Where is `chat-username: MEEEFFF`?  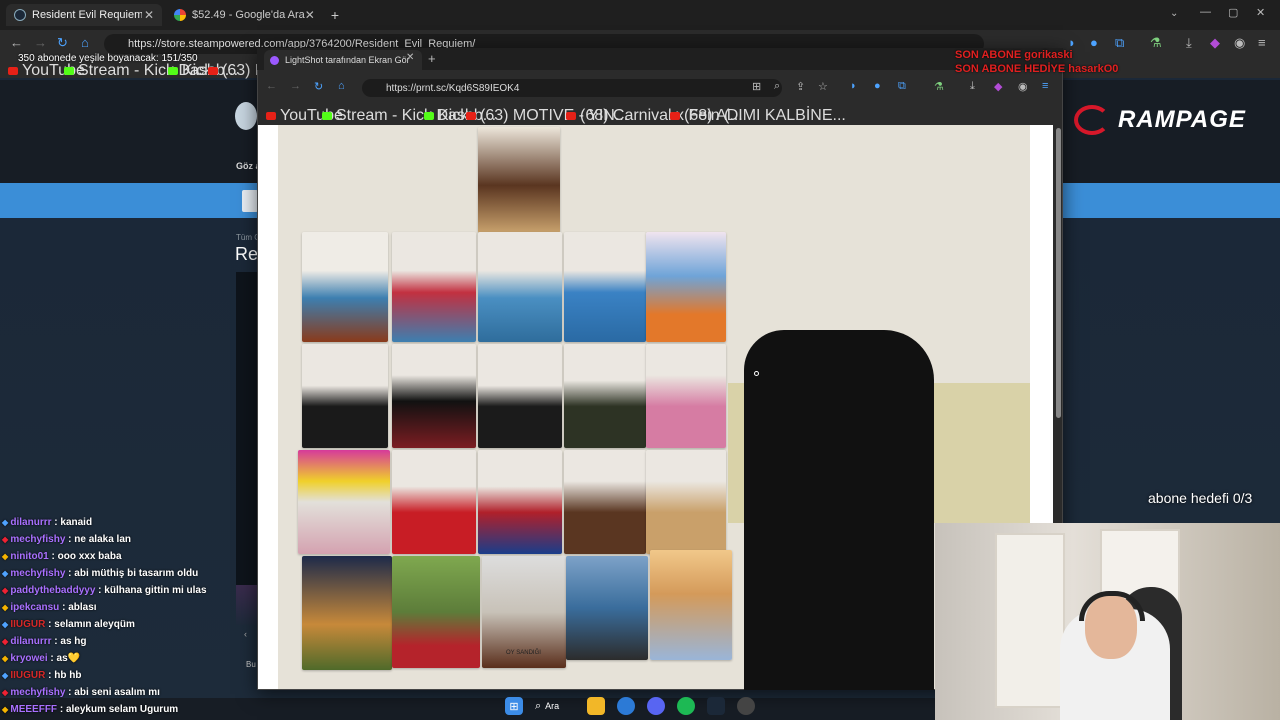
chat-username: MEEEFFF is located at coordinates (33, 709).